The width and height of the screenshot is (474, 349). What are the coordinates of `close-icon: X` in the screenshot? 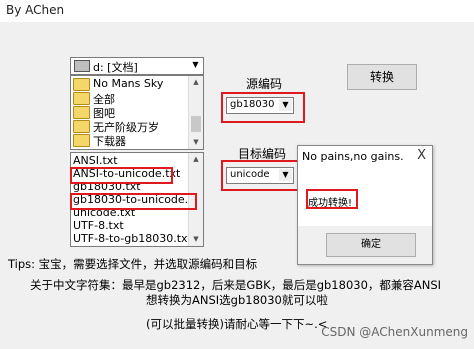 It's located at (421, 155).